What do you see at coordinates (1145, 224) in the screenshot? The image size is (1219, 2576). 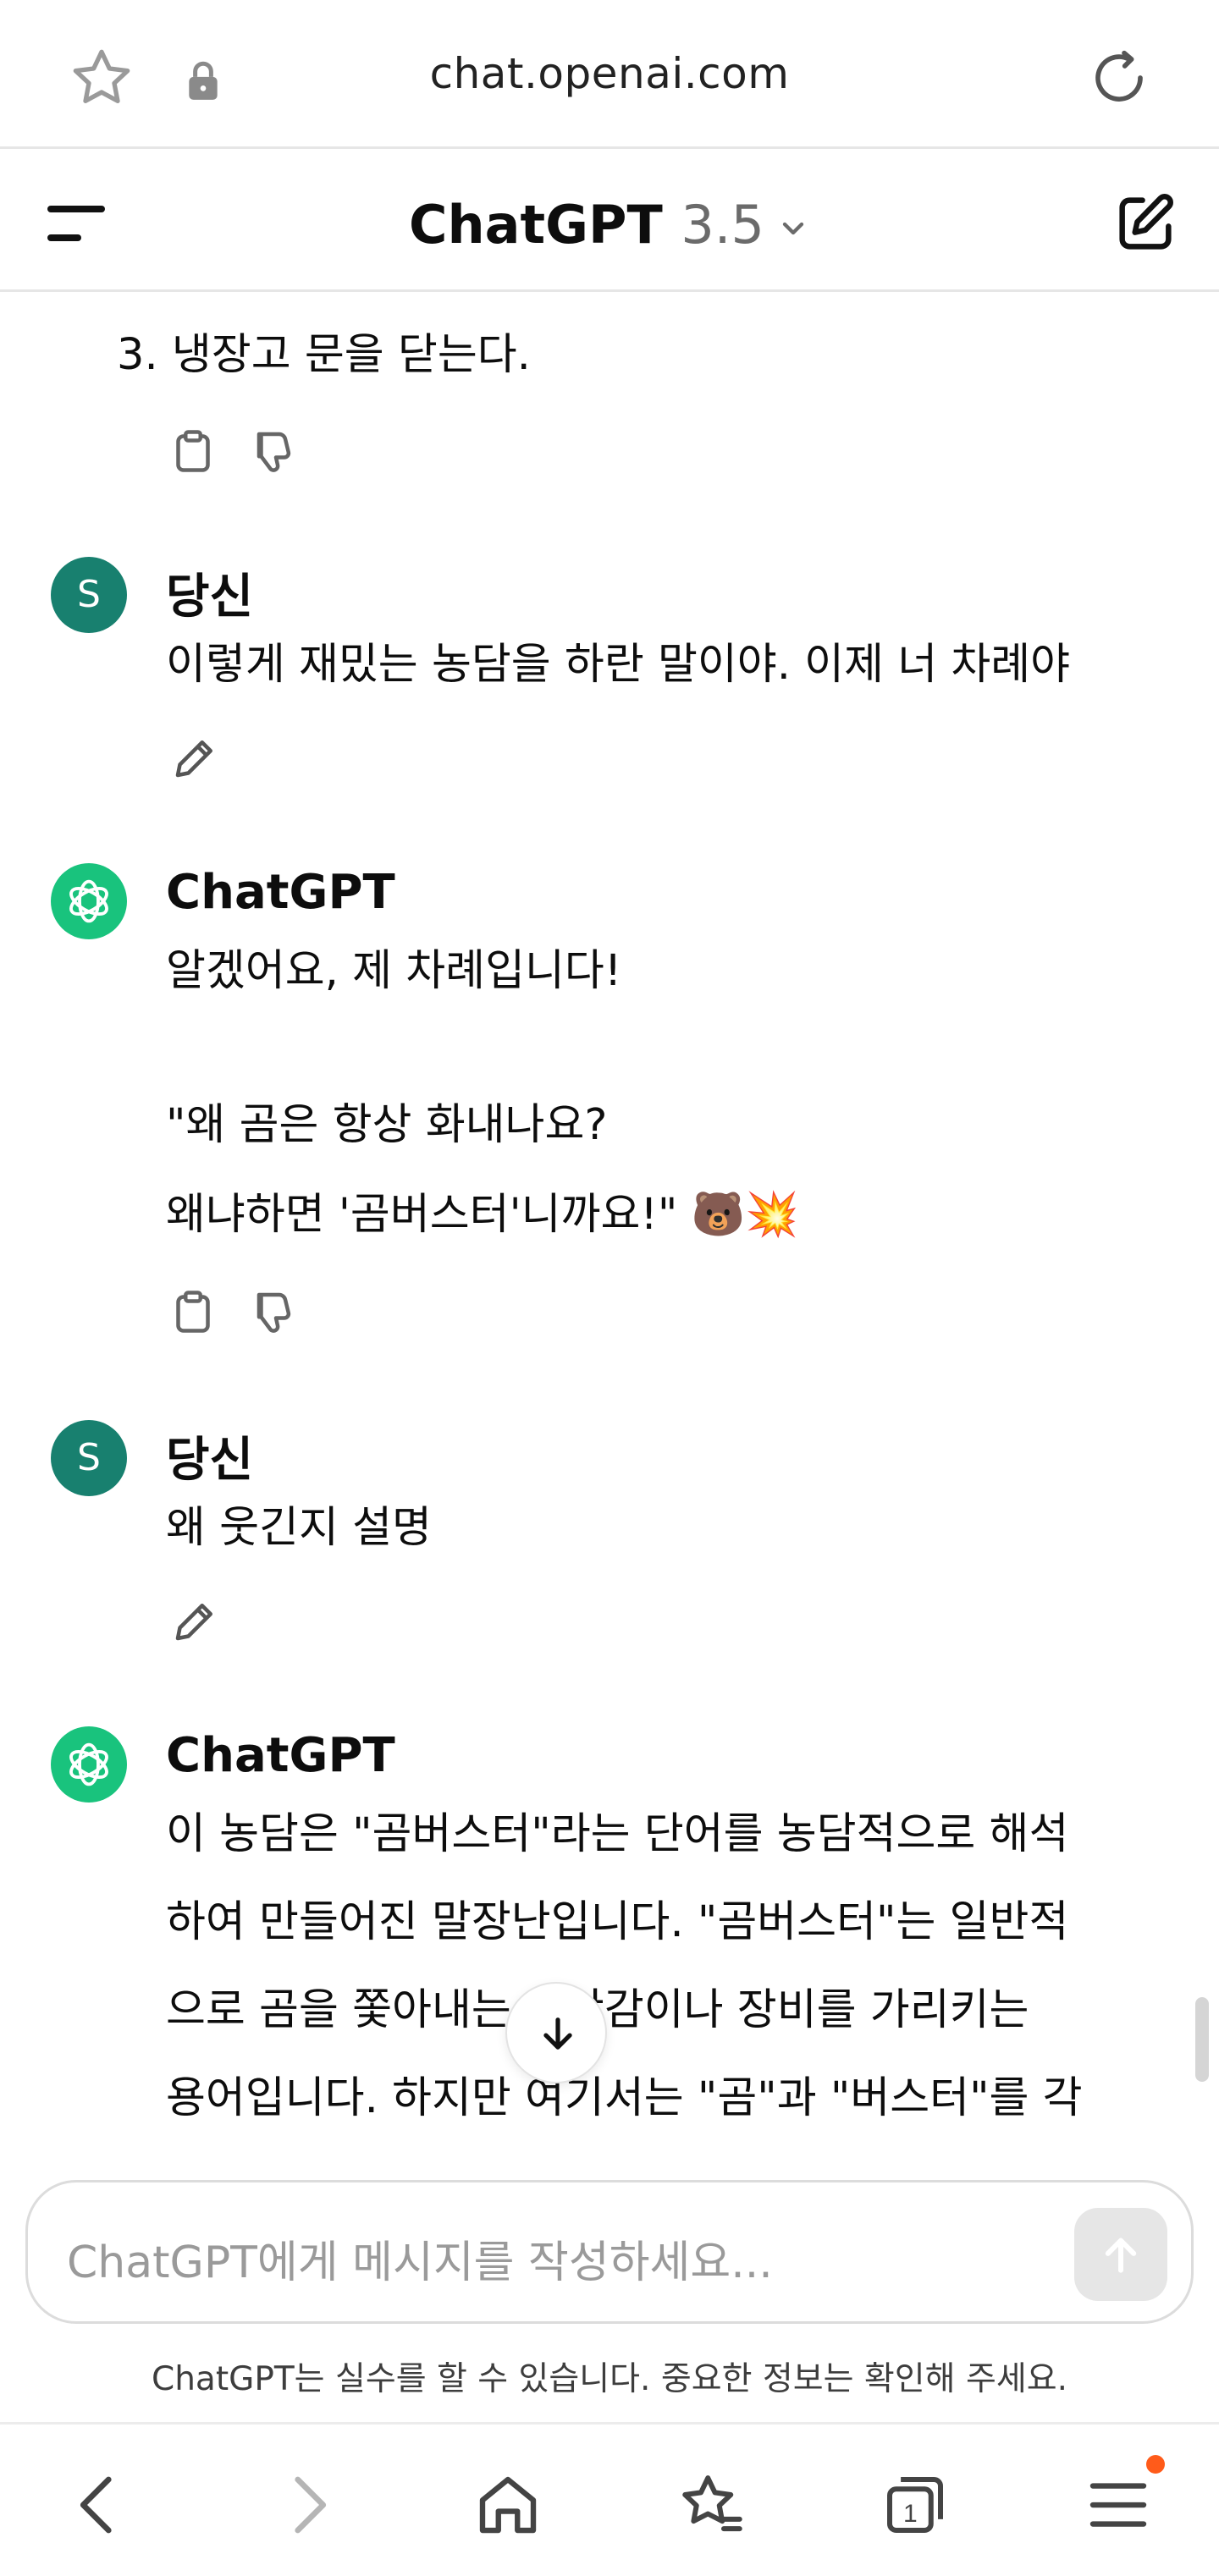 I see `compose-icon` at bounding box center [1145, 224].